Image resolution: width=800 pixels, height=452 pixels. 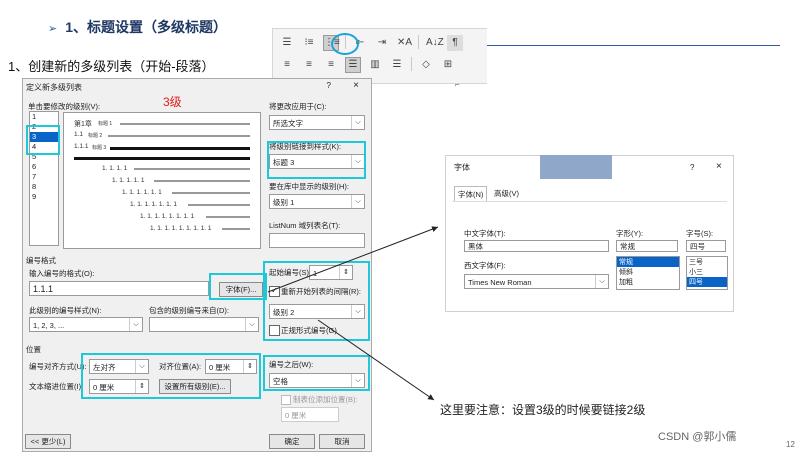 I want to click on arrow-to-font-dialog, so click(x=353, y=259).